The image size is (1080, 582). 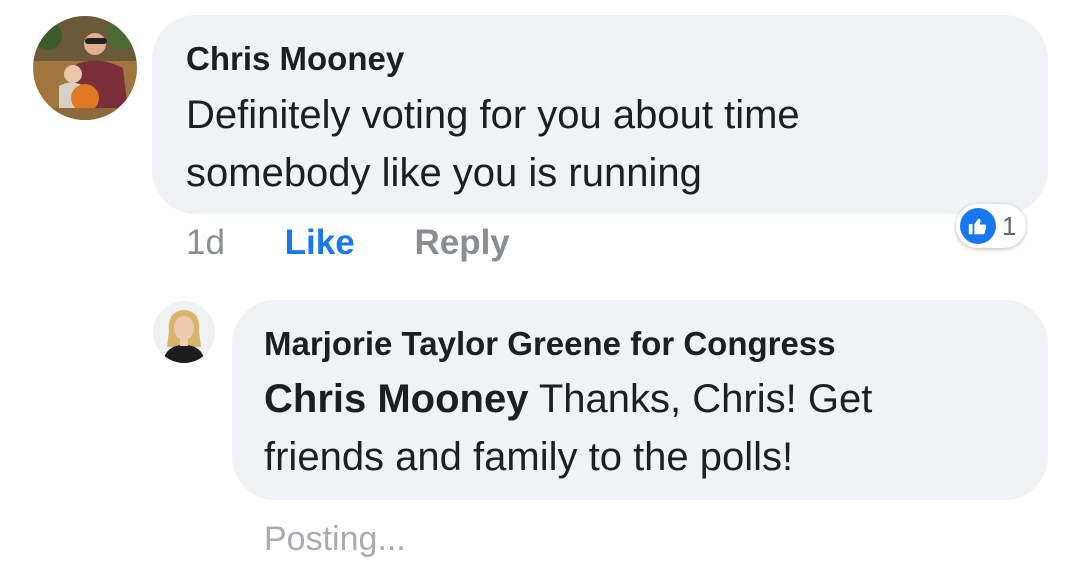 I want to click on replier-photo, so click(x=184, y=332).